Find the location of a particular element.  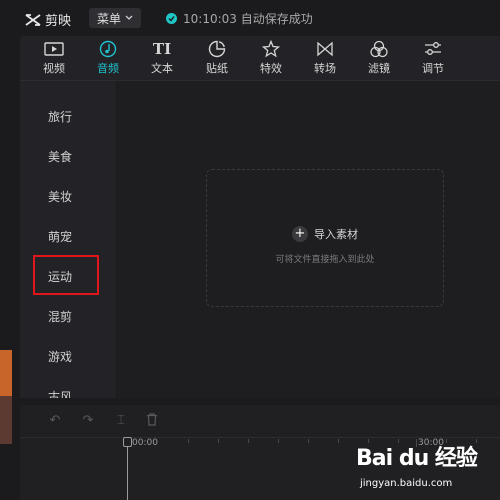

adjust-icon is located at coordinates (433, 48).